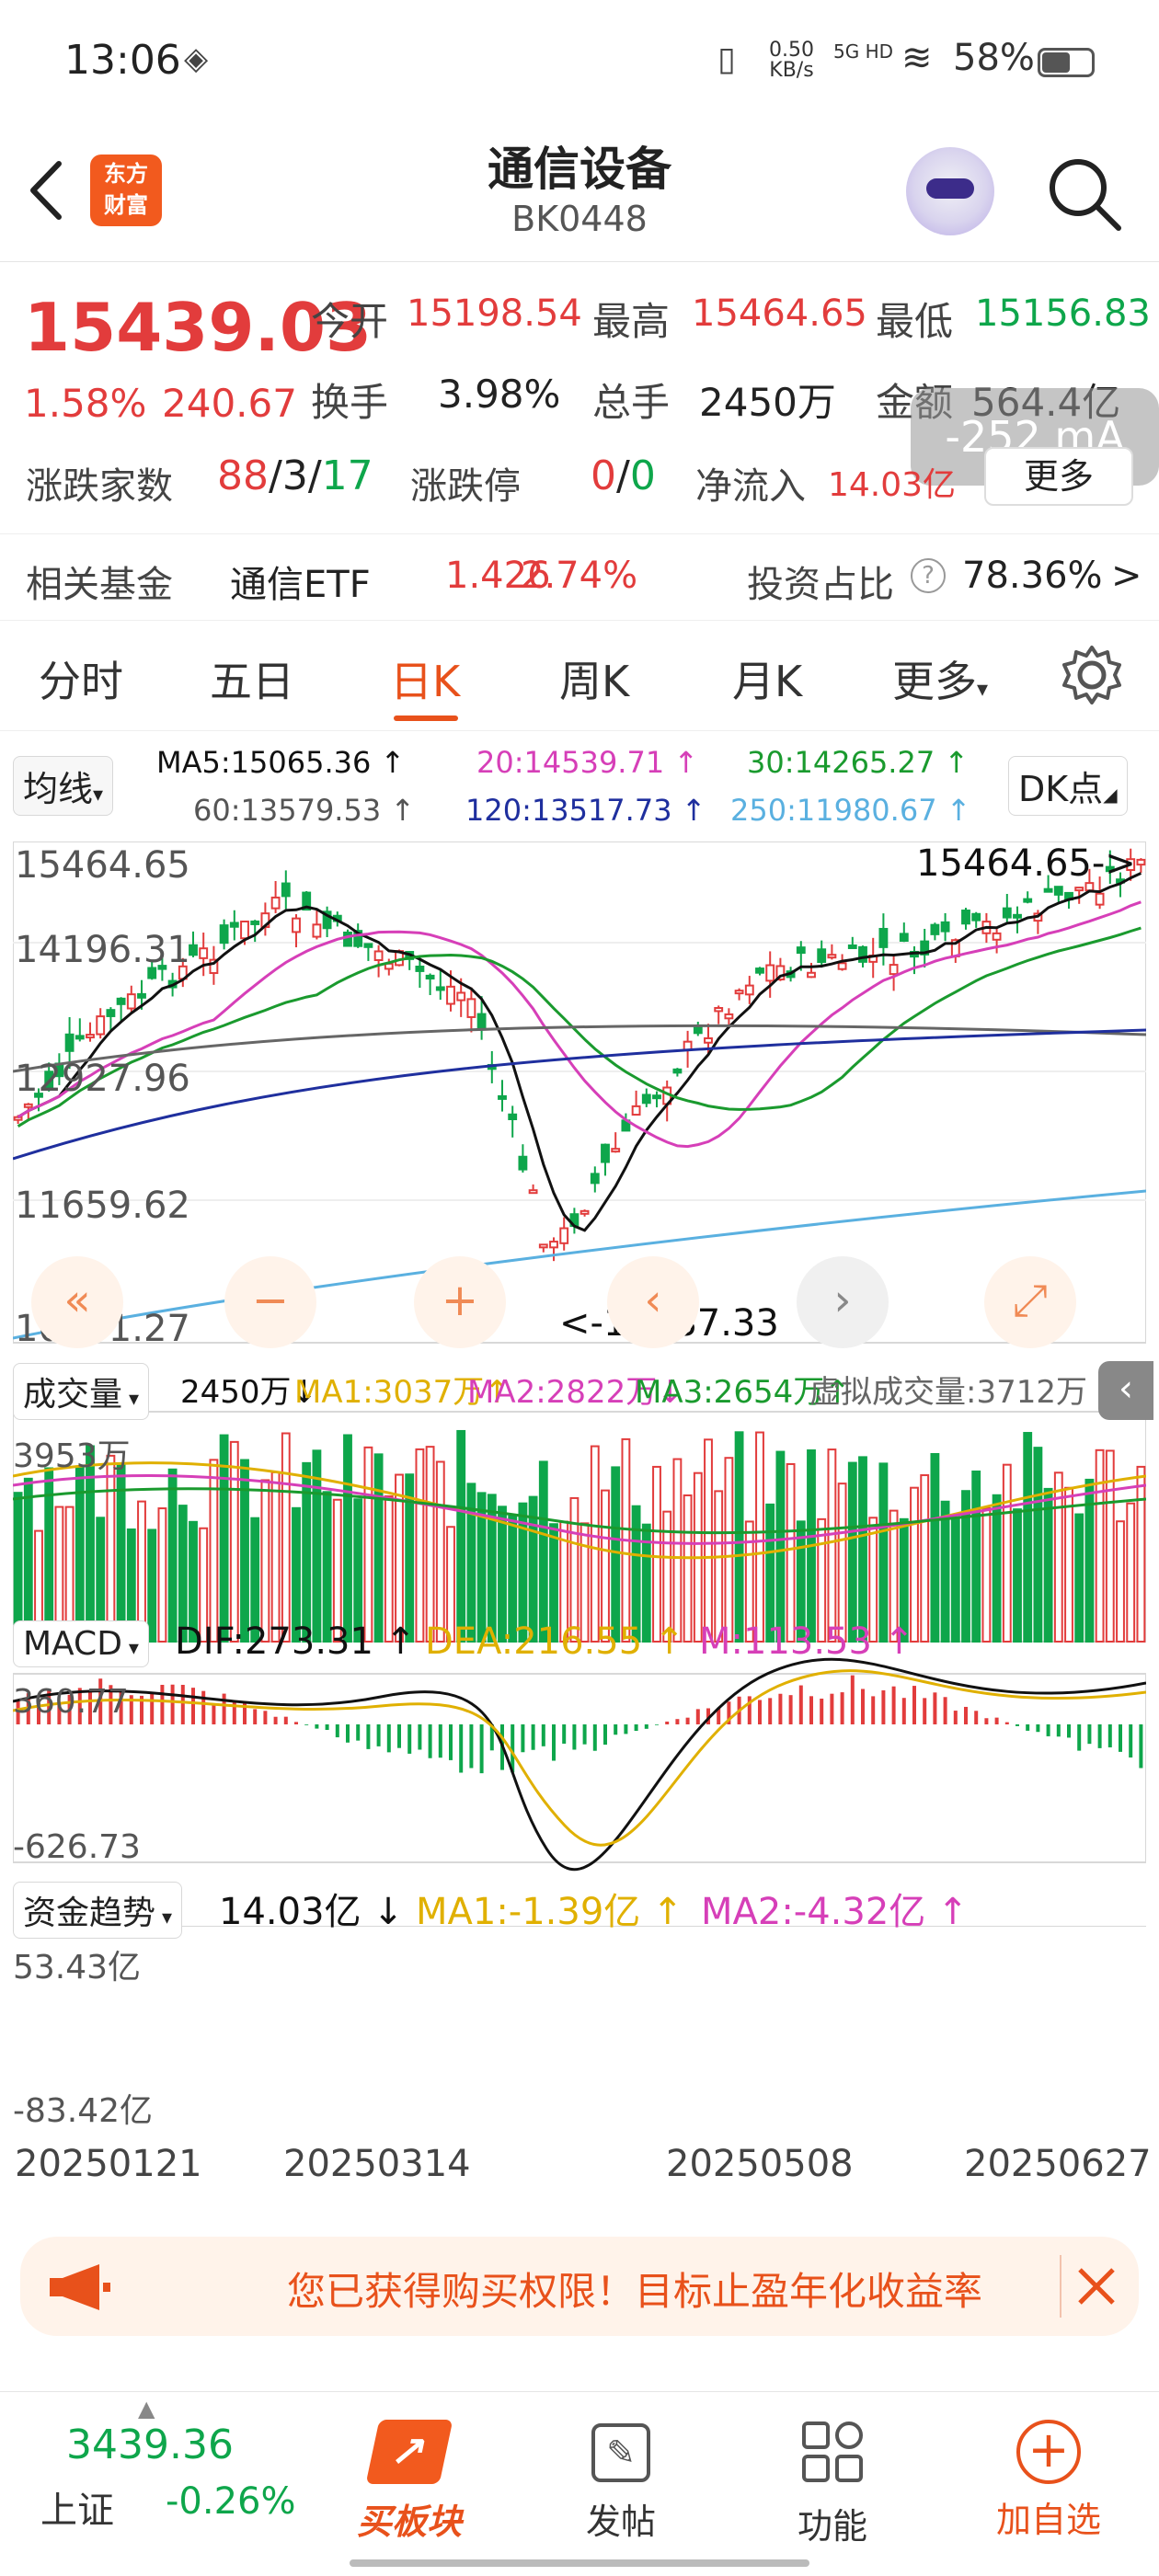 This screenshot has height=2576, width=1159. I want to click on fund-trend-selector: 资金趋势 ▾, so click(98, 1910).